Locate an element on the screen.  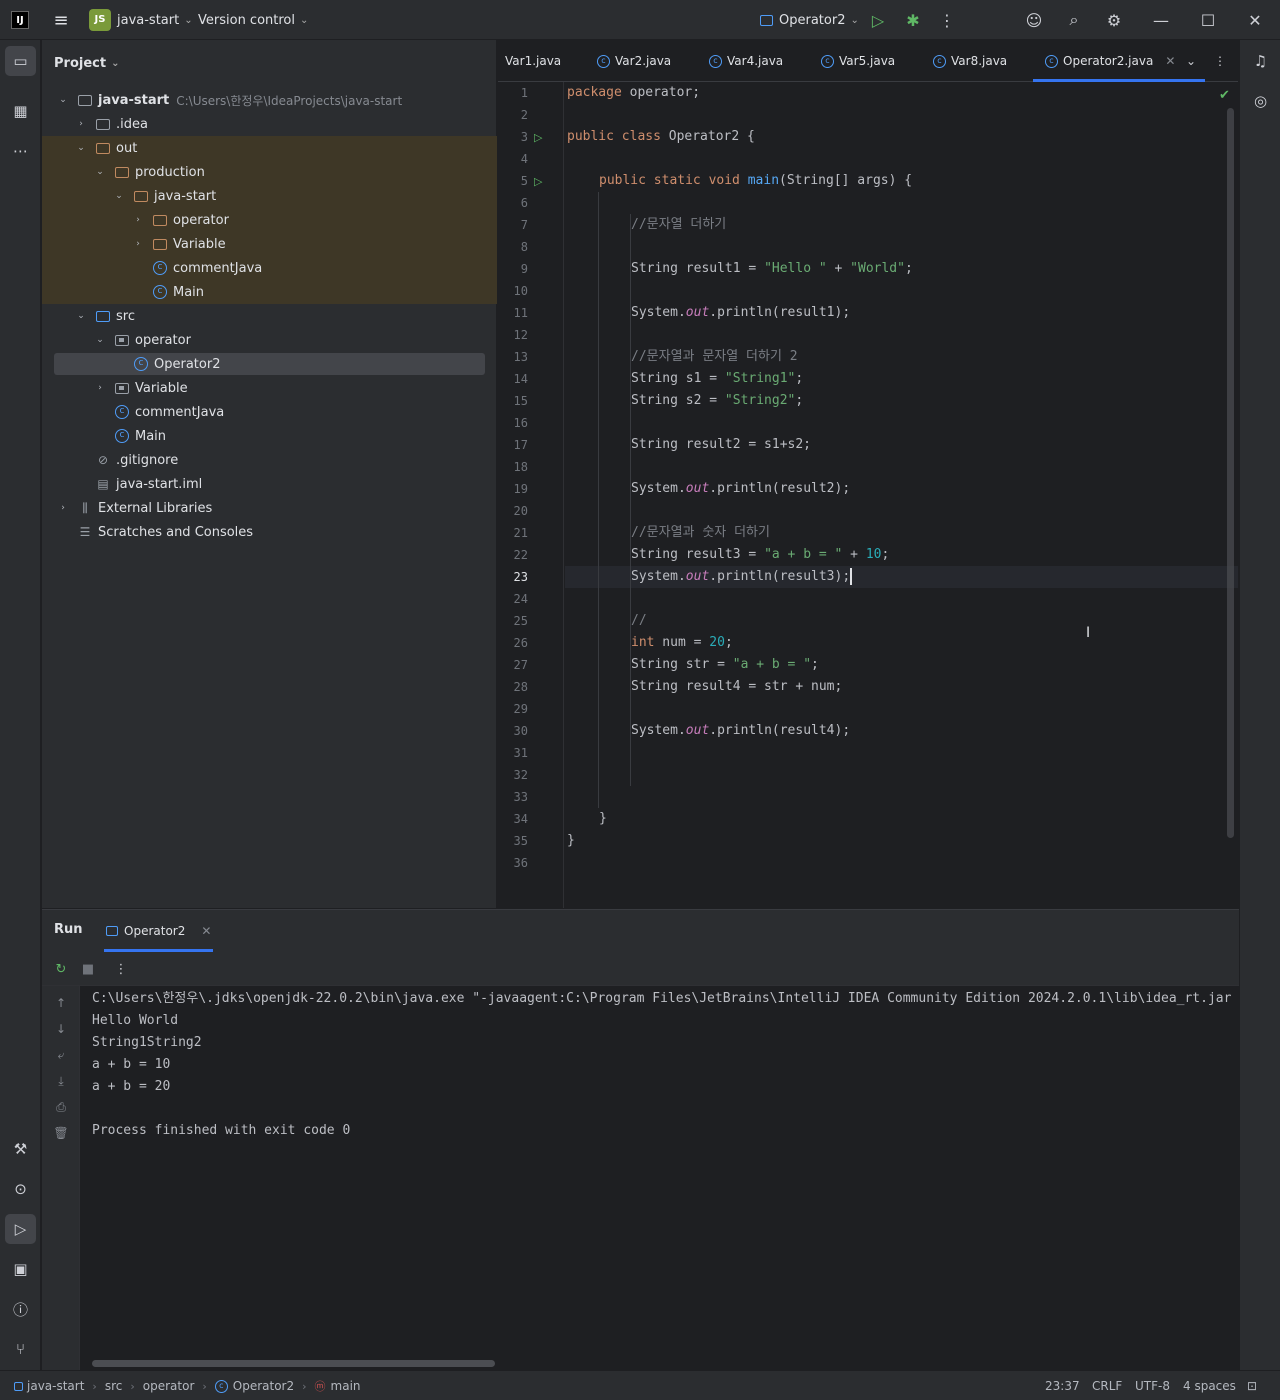
tree-item: › ⫼ External Libraries is located at coordinates (269, 508).